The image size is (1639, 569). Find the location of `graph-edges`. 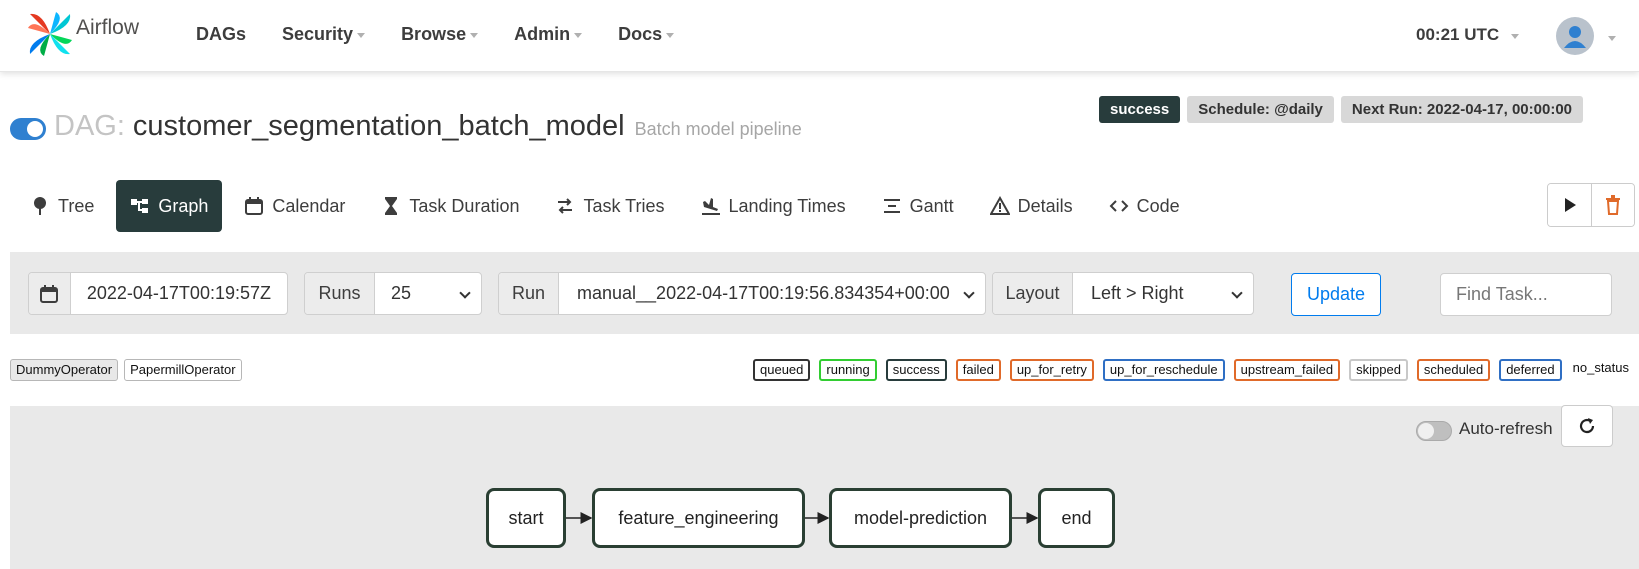

graph-edges is located at coordinates (802, 518).